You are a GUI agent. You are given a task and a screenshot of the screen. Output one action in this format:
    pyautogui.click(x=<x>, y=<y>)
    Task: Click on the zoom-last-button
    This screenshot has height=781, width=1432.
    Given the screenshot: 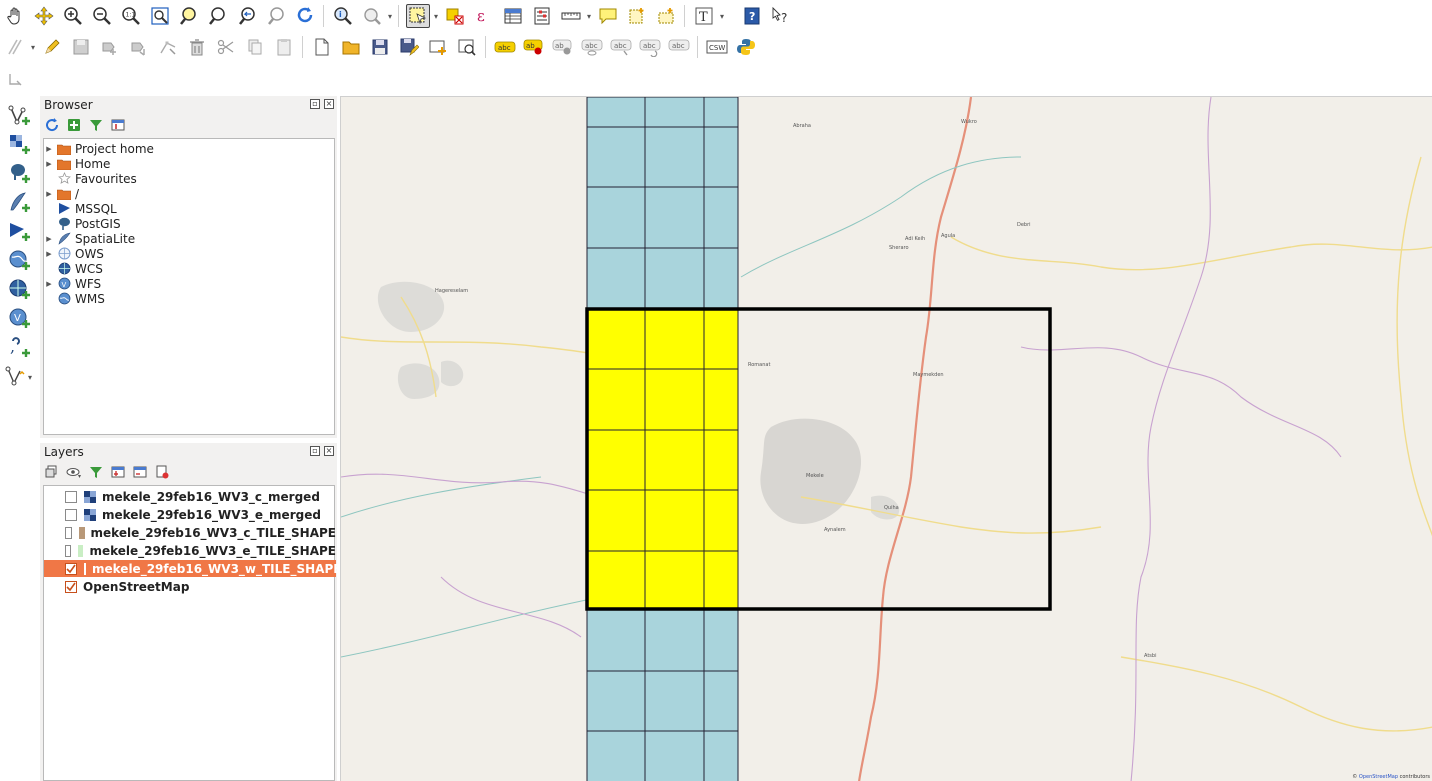 What is the action you would take?
    pyautogui.click(x=247, y=16)
    